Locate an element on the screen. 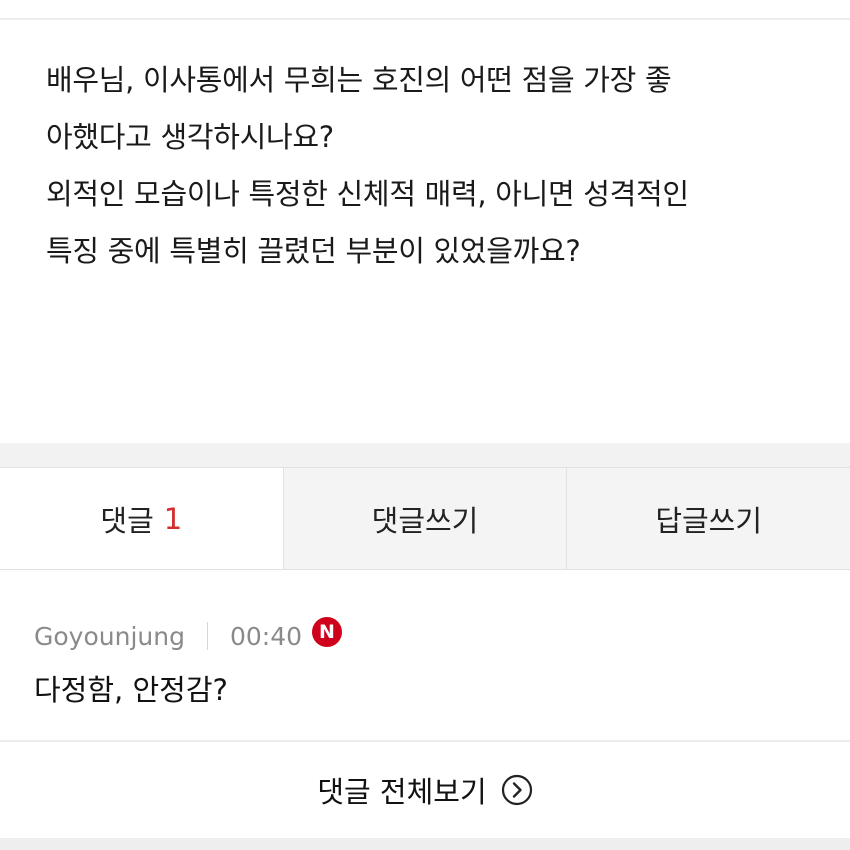 This screenshot has width=850, height=850. view-all-comments-button: 댓글 전체보기 is located at coordinates (425, 790).